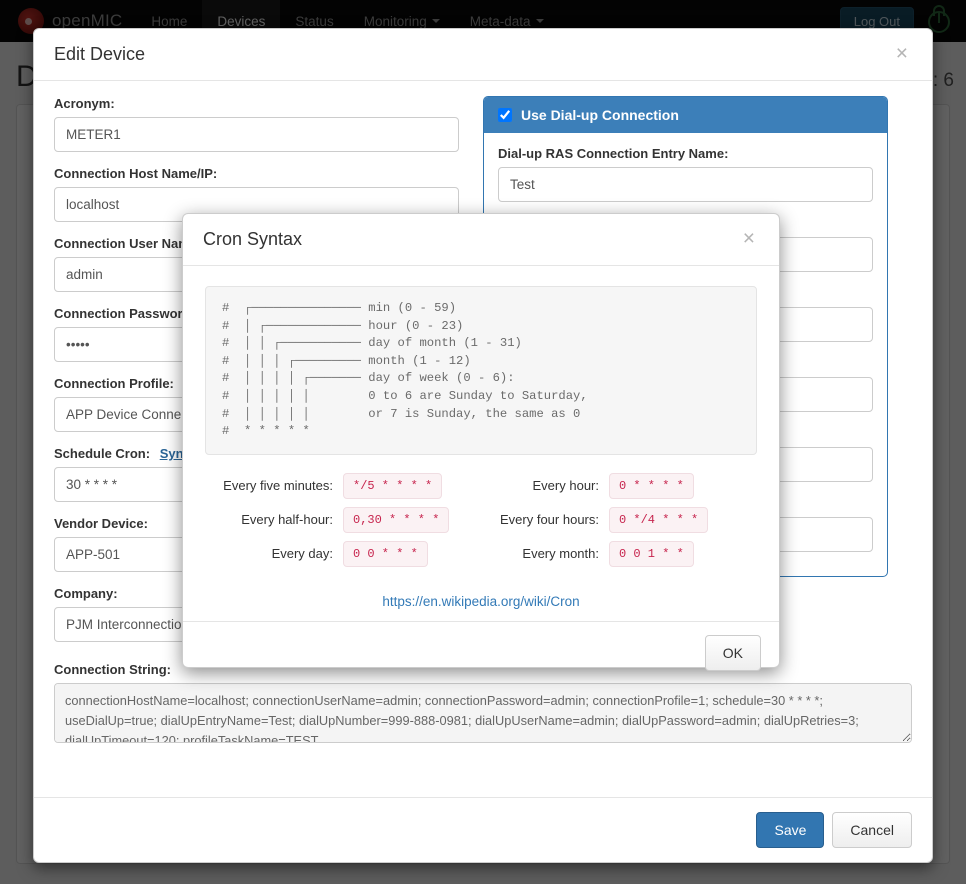 This screenshot has width=966, height=884. What do you see at coordinates (393, 485) in the screenshot?
I see `cron-example-code: */5 * * * *` at bounding box center [393, 485].